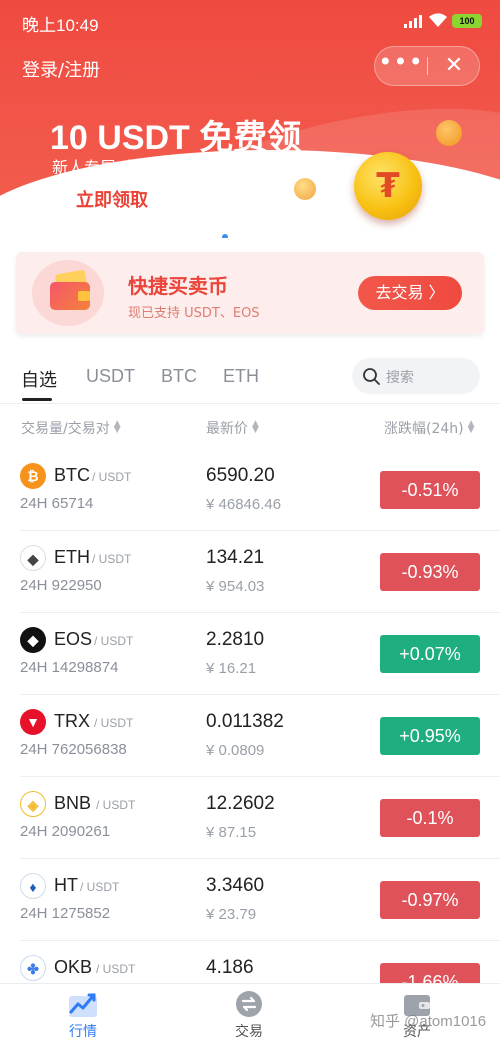 This screenshot has width=500, height=1040. What do you see at coordinates (240, 475) in the screenshot?
I see `last-price: 6590.20` at bounding box center [240, 475].